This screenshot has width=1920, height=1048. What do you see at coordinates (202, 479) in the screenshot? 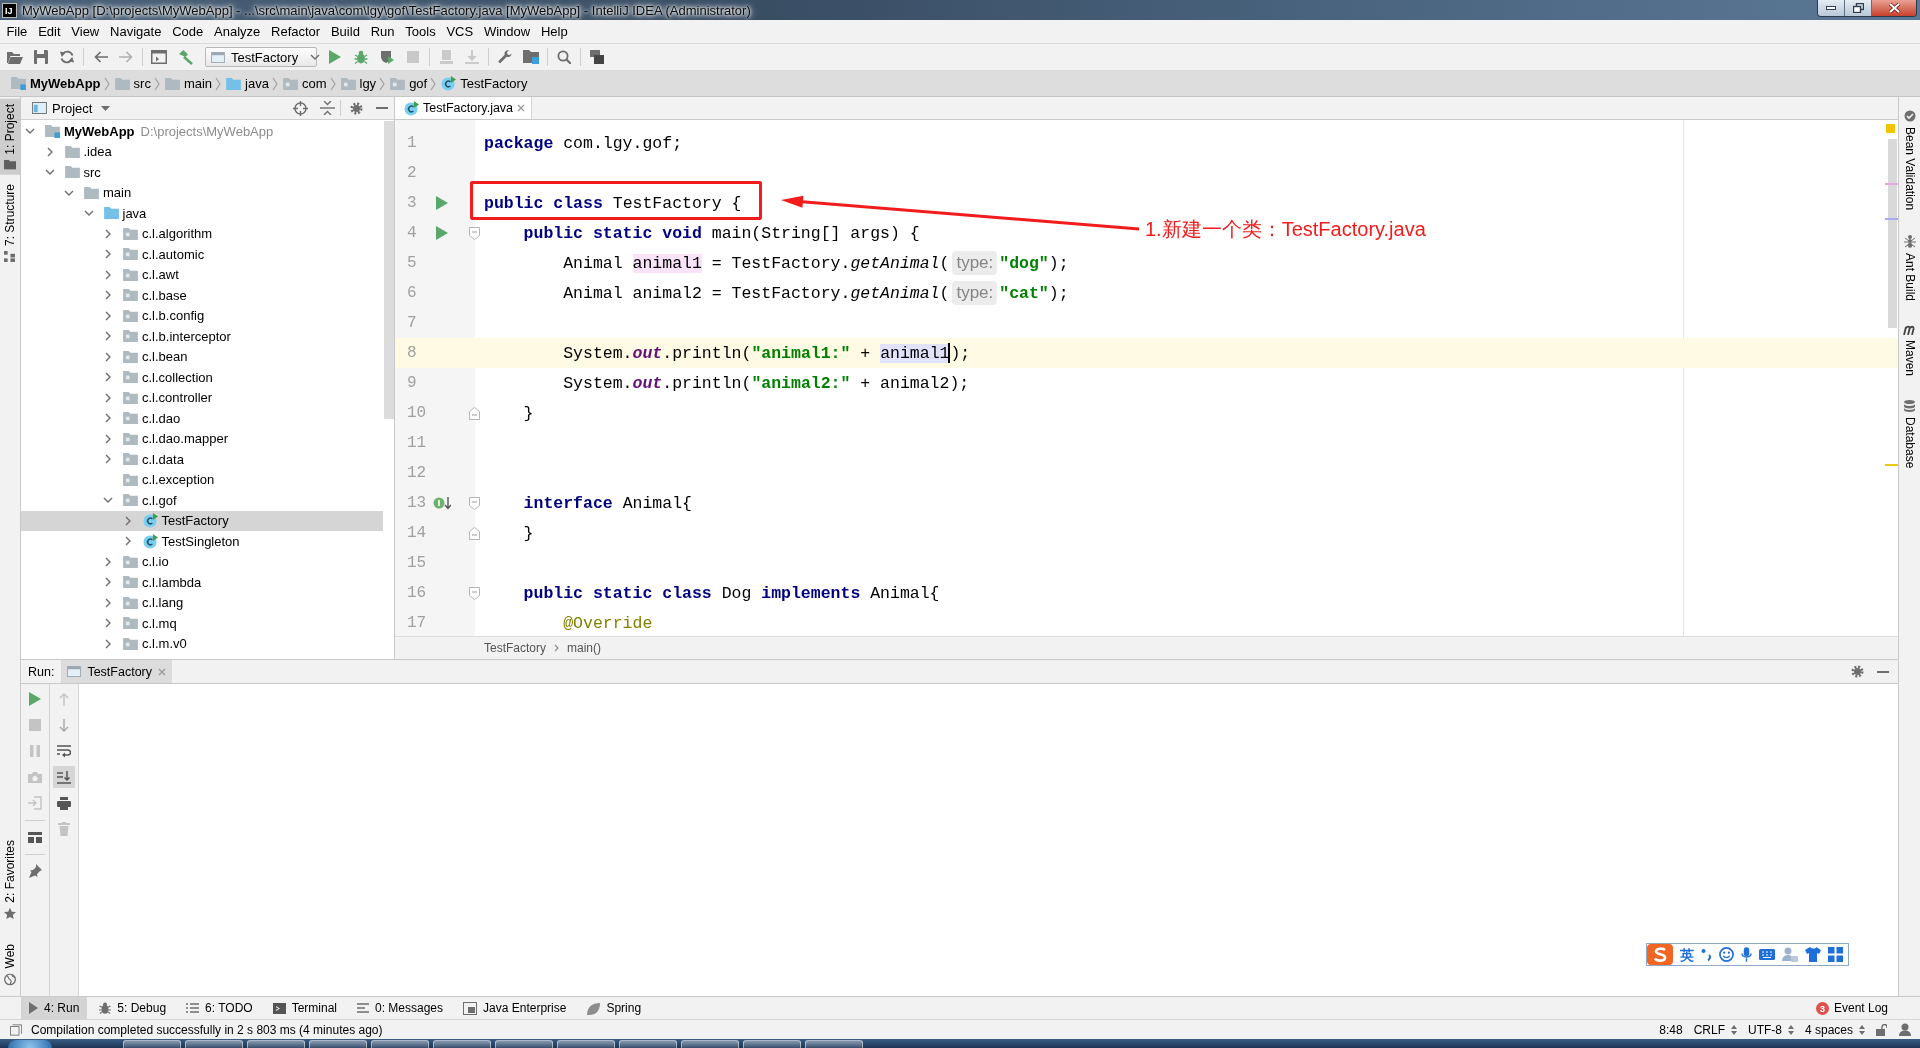
I see `tree-item: c.l.exception` at bounding box center [202, 479].